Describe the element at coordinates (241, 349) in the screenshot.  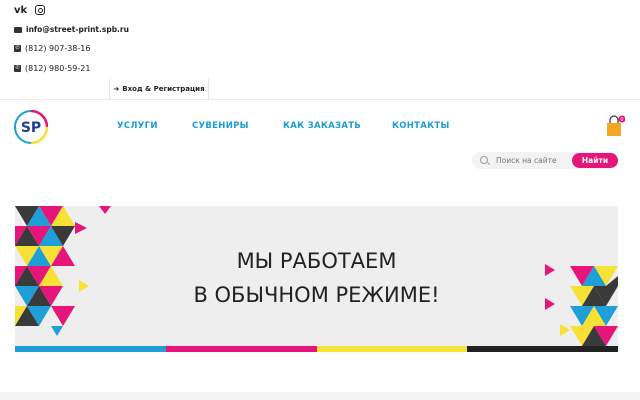
I see `stripe-pink` at that location.